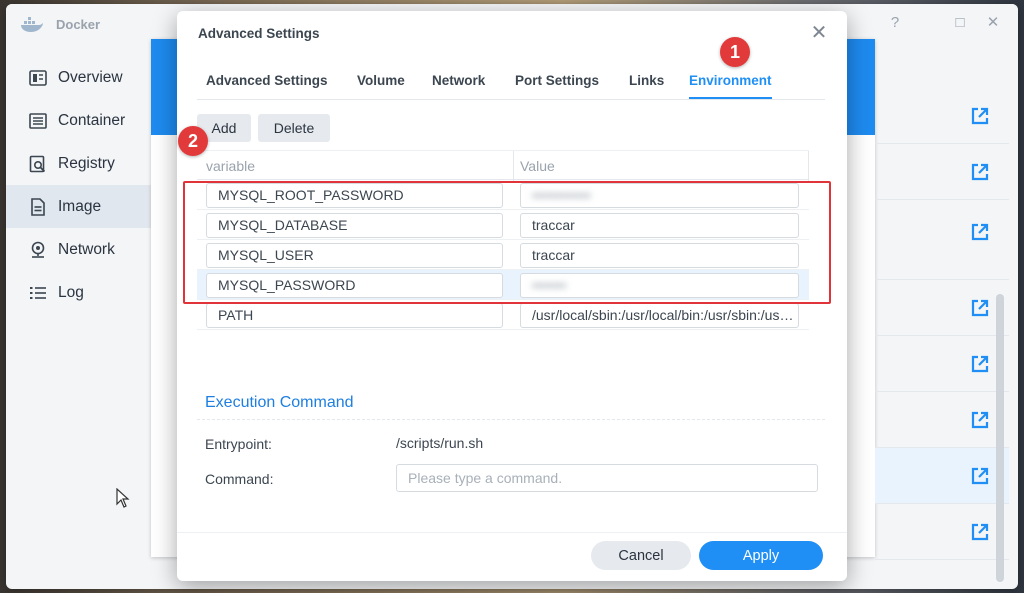  I want to click on variable-field: MYSQL_USER, so click(354, 255).